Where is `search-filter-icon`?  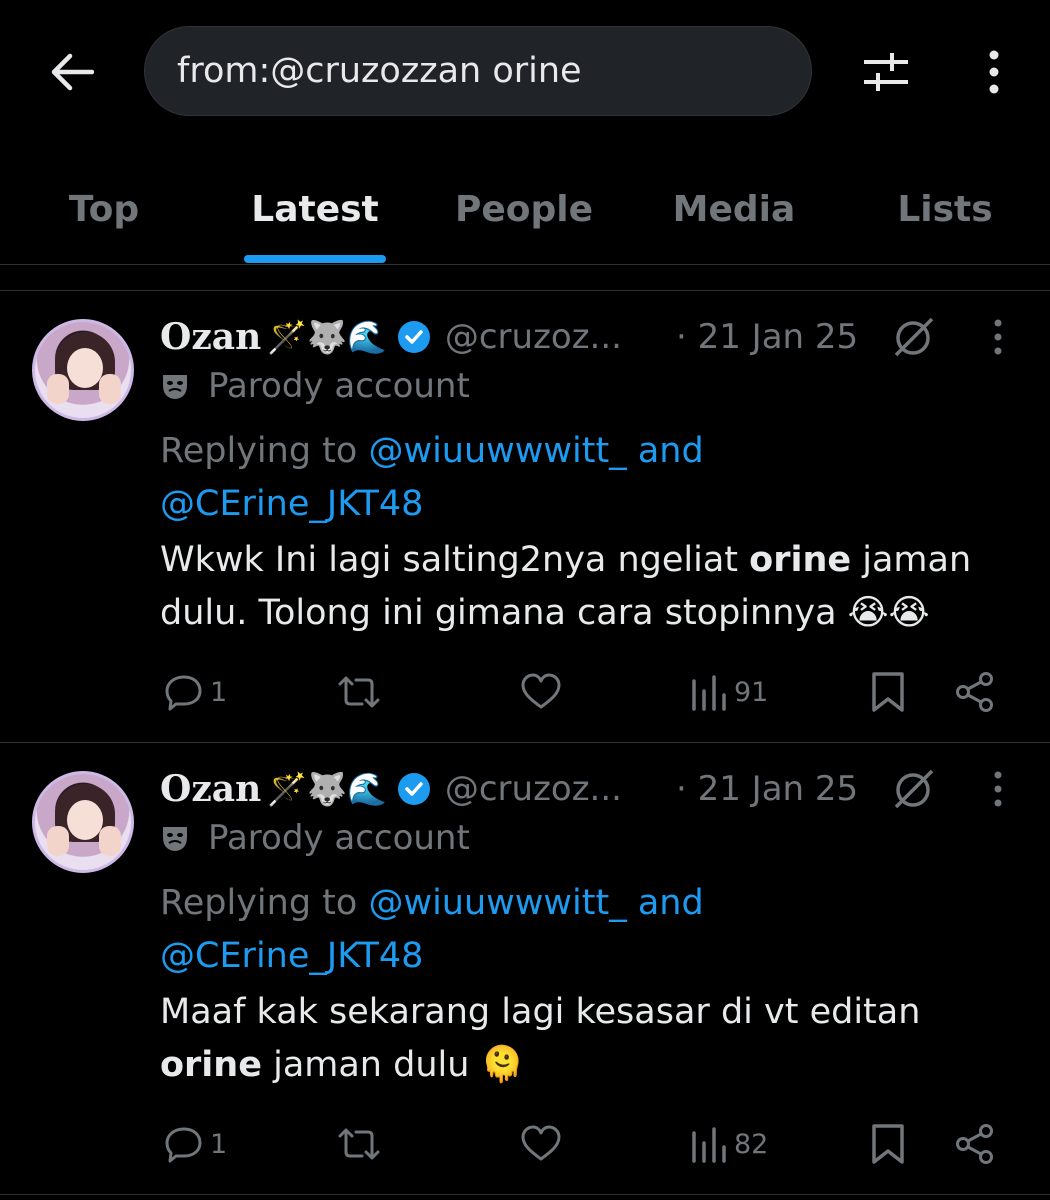 search-filter-icon is located at coordinates (886, 72).